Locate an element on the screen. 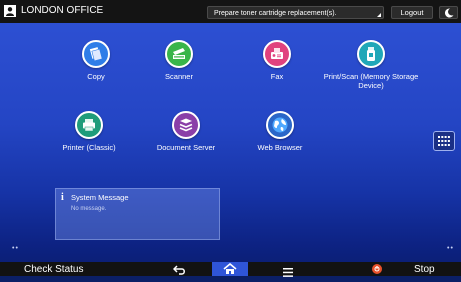 This screenshot has height=282, width=461. app-print-scan-memory: Print/Scan (Memory Storage Device) is located at coordinates (371, 65).